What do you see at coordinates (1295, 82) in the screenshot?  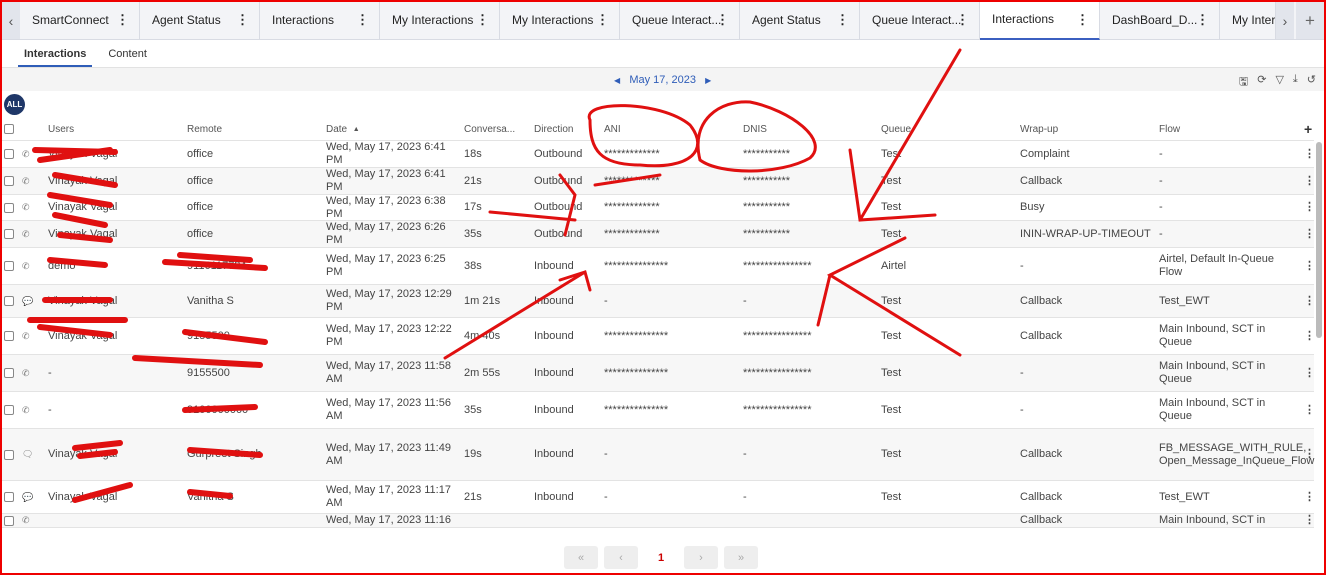 I see `download-icon: ⤓` at bounding box center [1295, 82].